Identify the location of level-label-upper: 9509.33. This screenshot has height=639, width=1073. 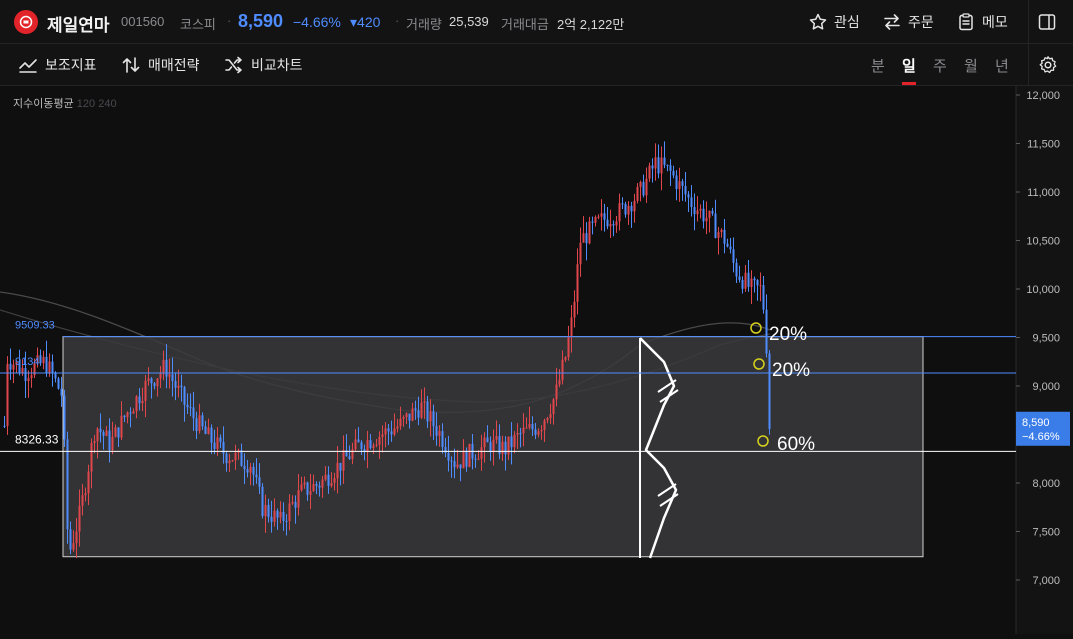
(35, 326).